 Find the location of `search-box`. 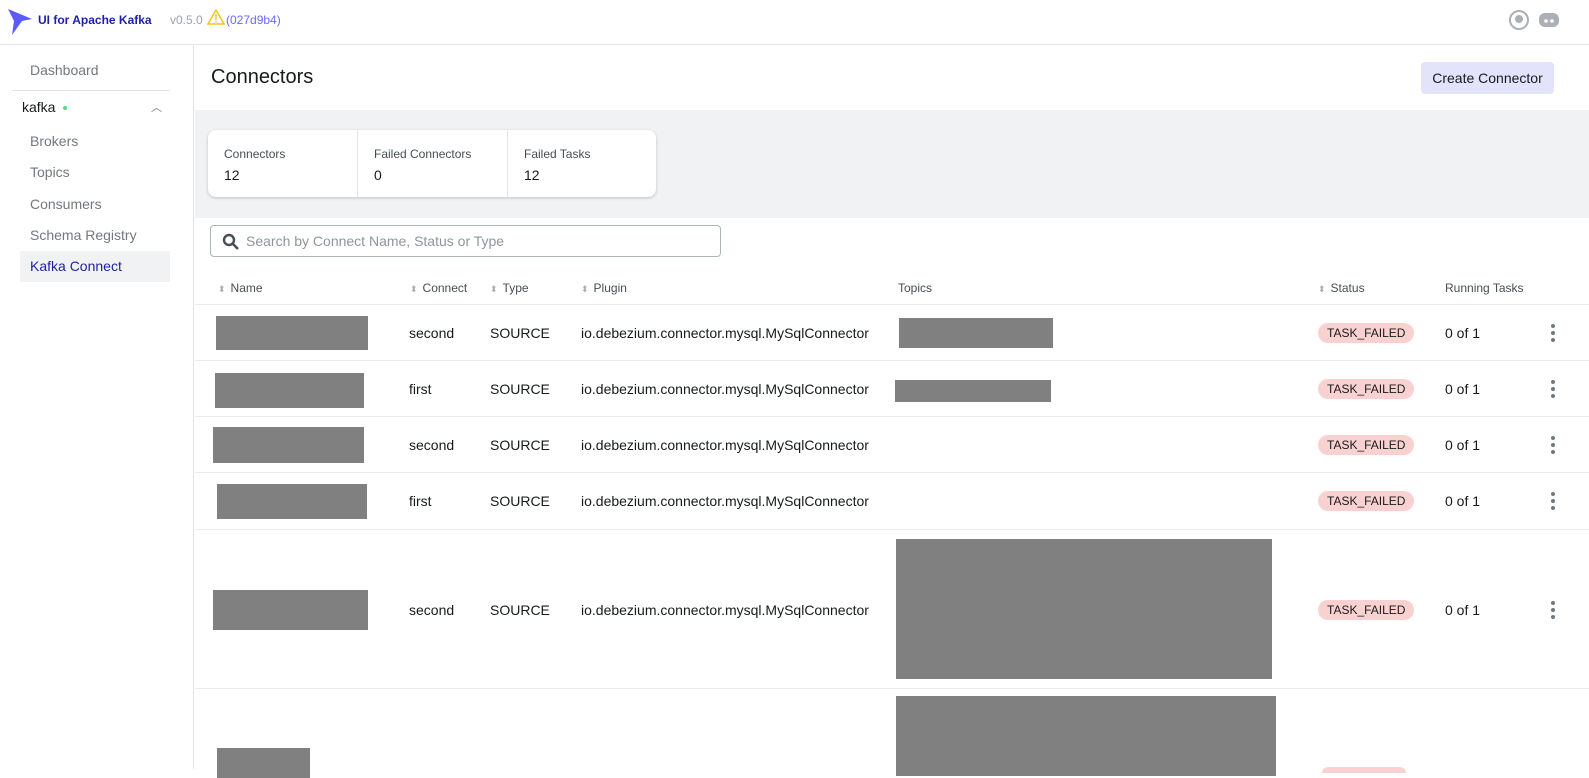

search-box is located at coordinates (465, 241).